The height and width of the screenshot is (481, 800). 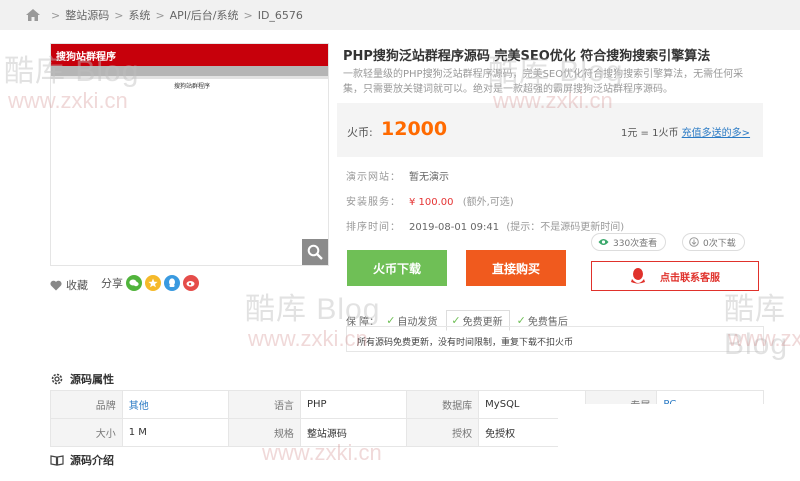 What do you see at coordinates (87, 15) in the screenshot?
I see `breadcrumb-link: 整站源码` at bounding box center [87, 15].